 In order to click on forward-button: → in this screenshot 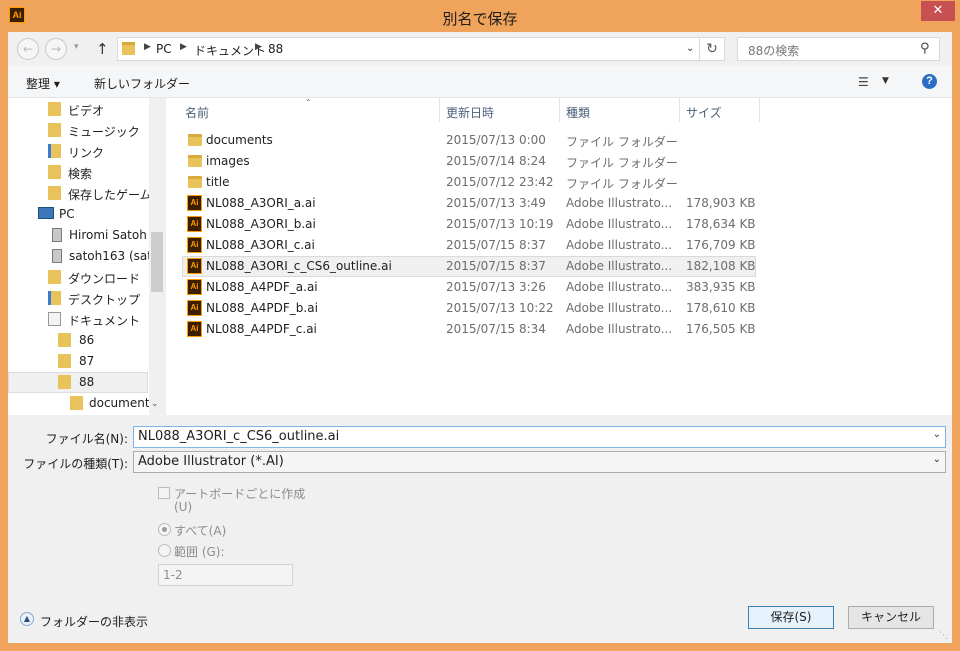, I will do `click(56, 49)`.